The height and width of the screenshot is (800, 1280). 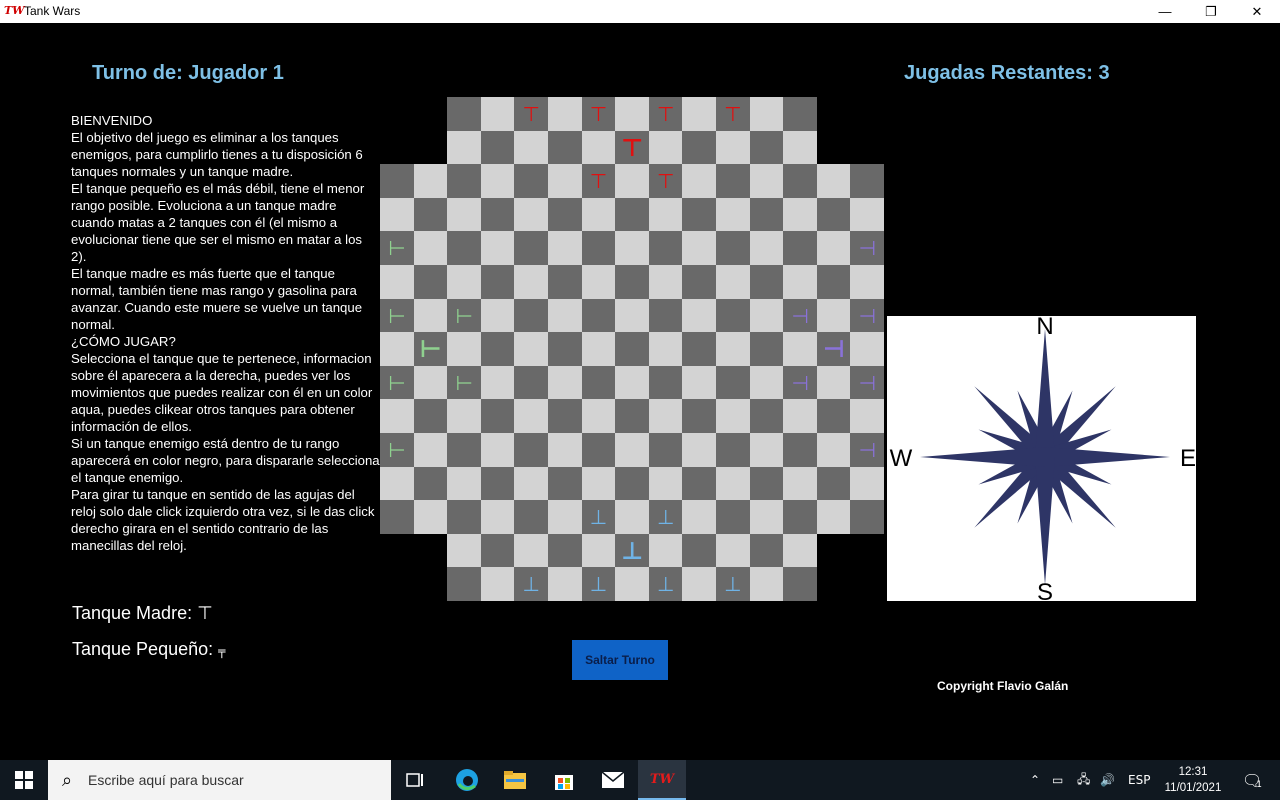 What do you see at coordinates (1165, 11) in the screenshot?
I see `minimize-button: —` at bounding box center [1165, 11].